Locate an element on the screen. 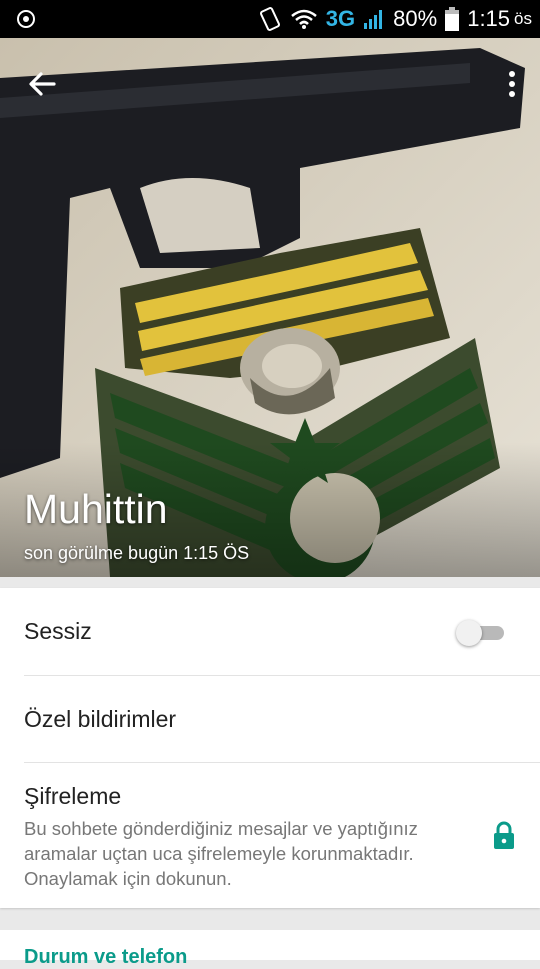 This screenshot has height=969, width=540. more-options-icon is located at coordinates (512, 84).